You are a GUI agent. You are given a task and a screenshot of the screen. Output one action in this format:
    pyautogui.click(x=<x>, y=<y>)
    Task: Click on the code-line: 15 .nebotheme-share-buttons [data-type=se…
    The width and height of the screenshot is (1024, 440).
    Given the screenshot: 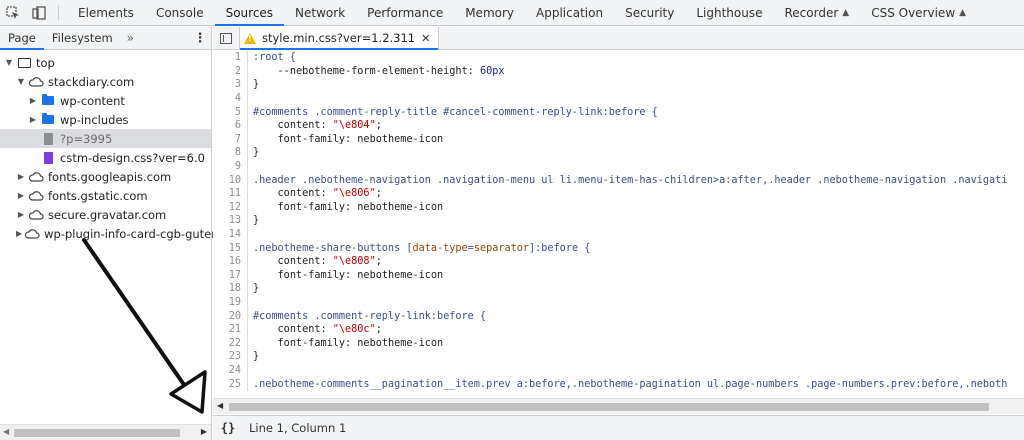 What is the action you would take?
    pyautogui.click(x=618, y=248)
    